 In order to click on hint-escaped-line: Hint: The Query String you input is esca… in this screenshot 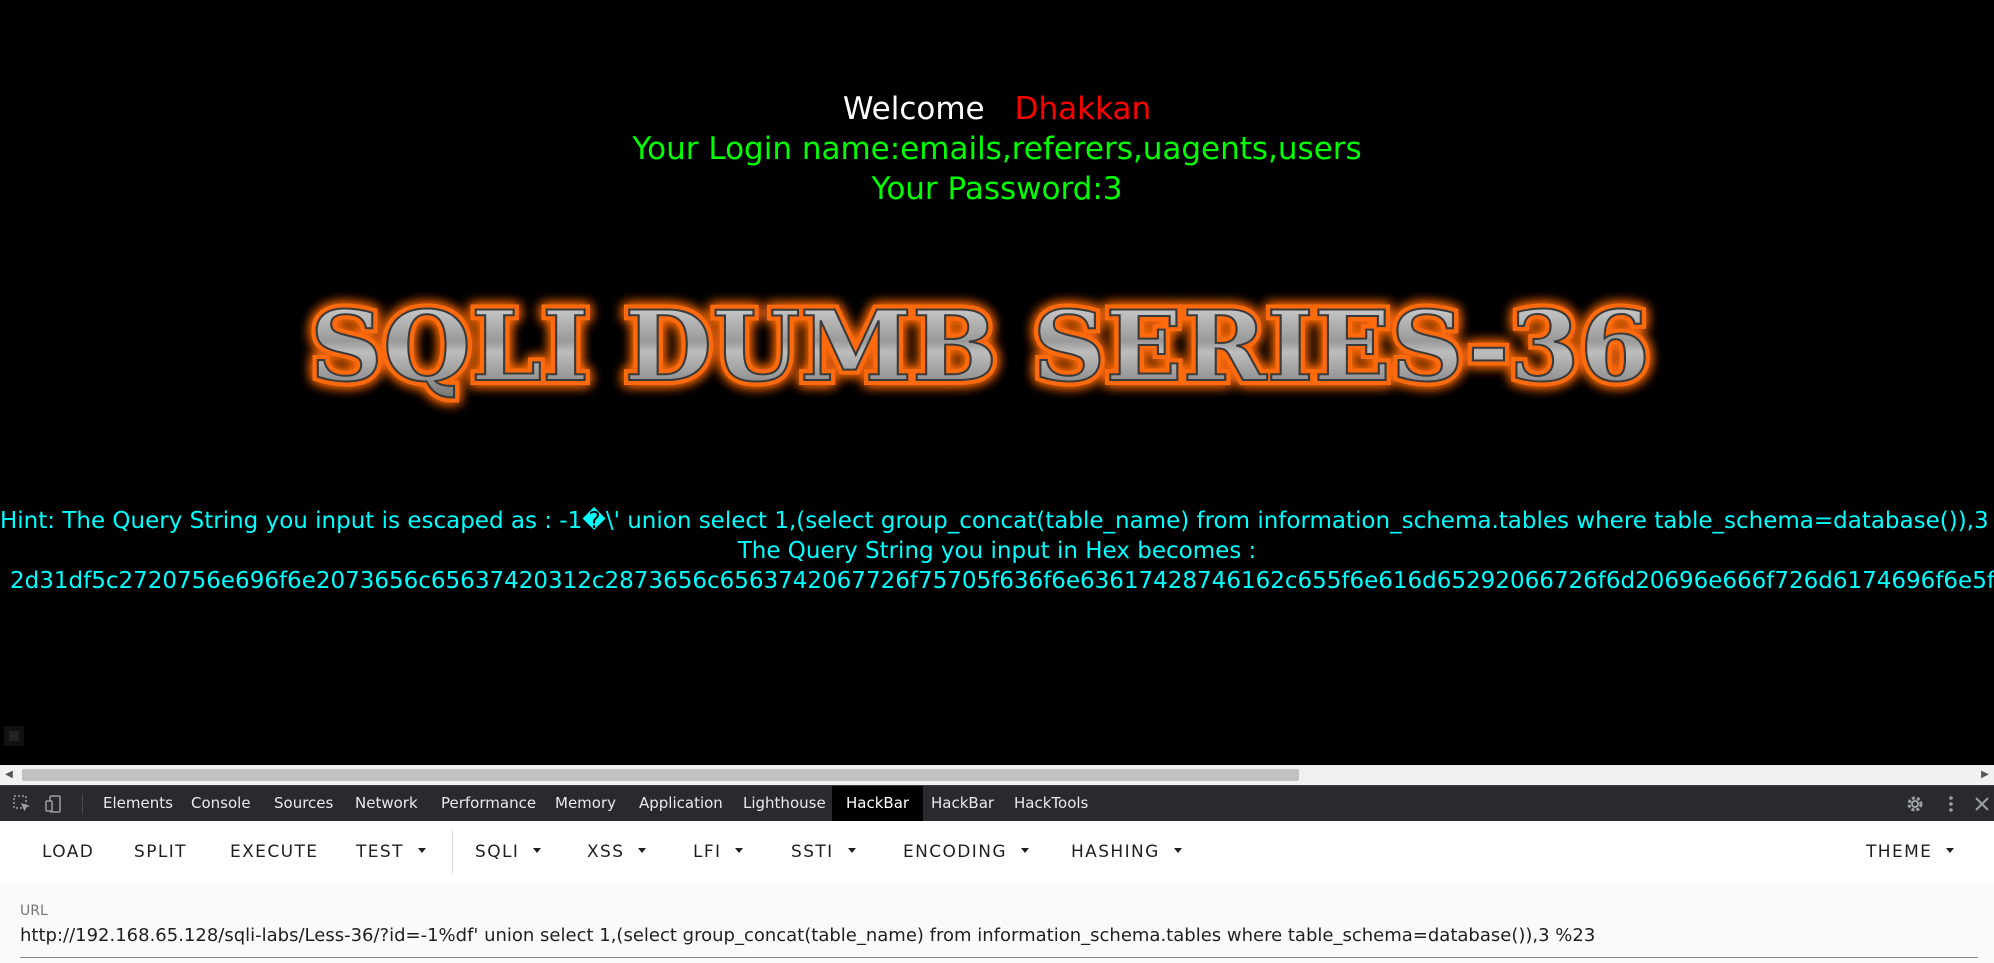, I will do `click(997, 521)`.